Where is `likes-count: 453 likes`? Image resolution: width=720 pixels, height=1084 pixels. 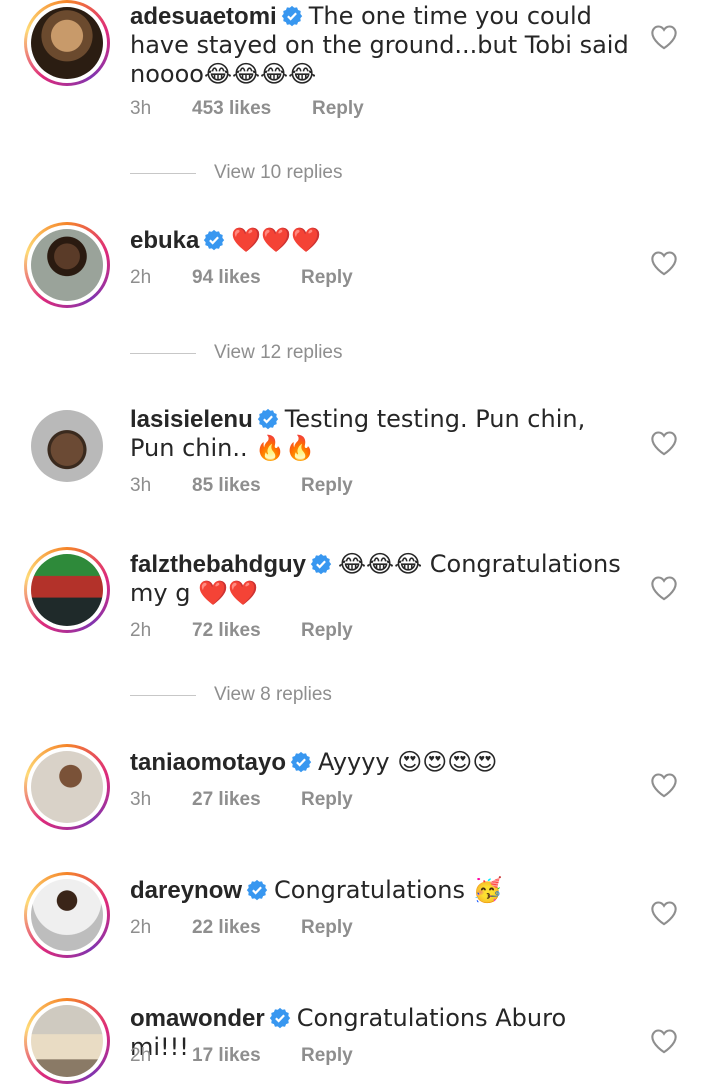
likes-count: 453 likes is located at coordinates (252, 109).